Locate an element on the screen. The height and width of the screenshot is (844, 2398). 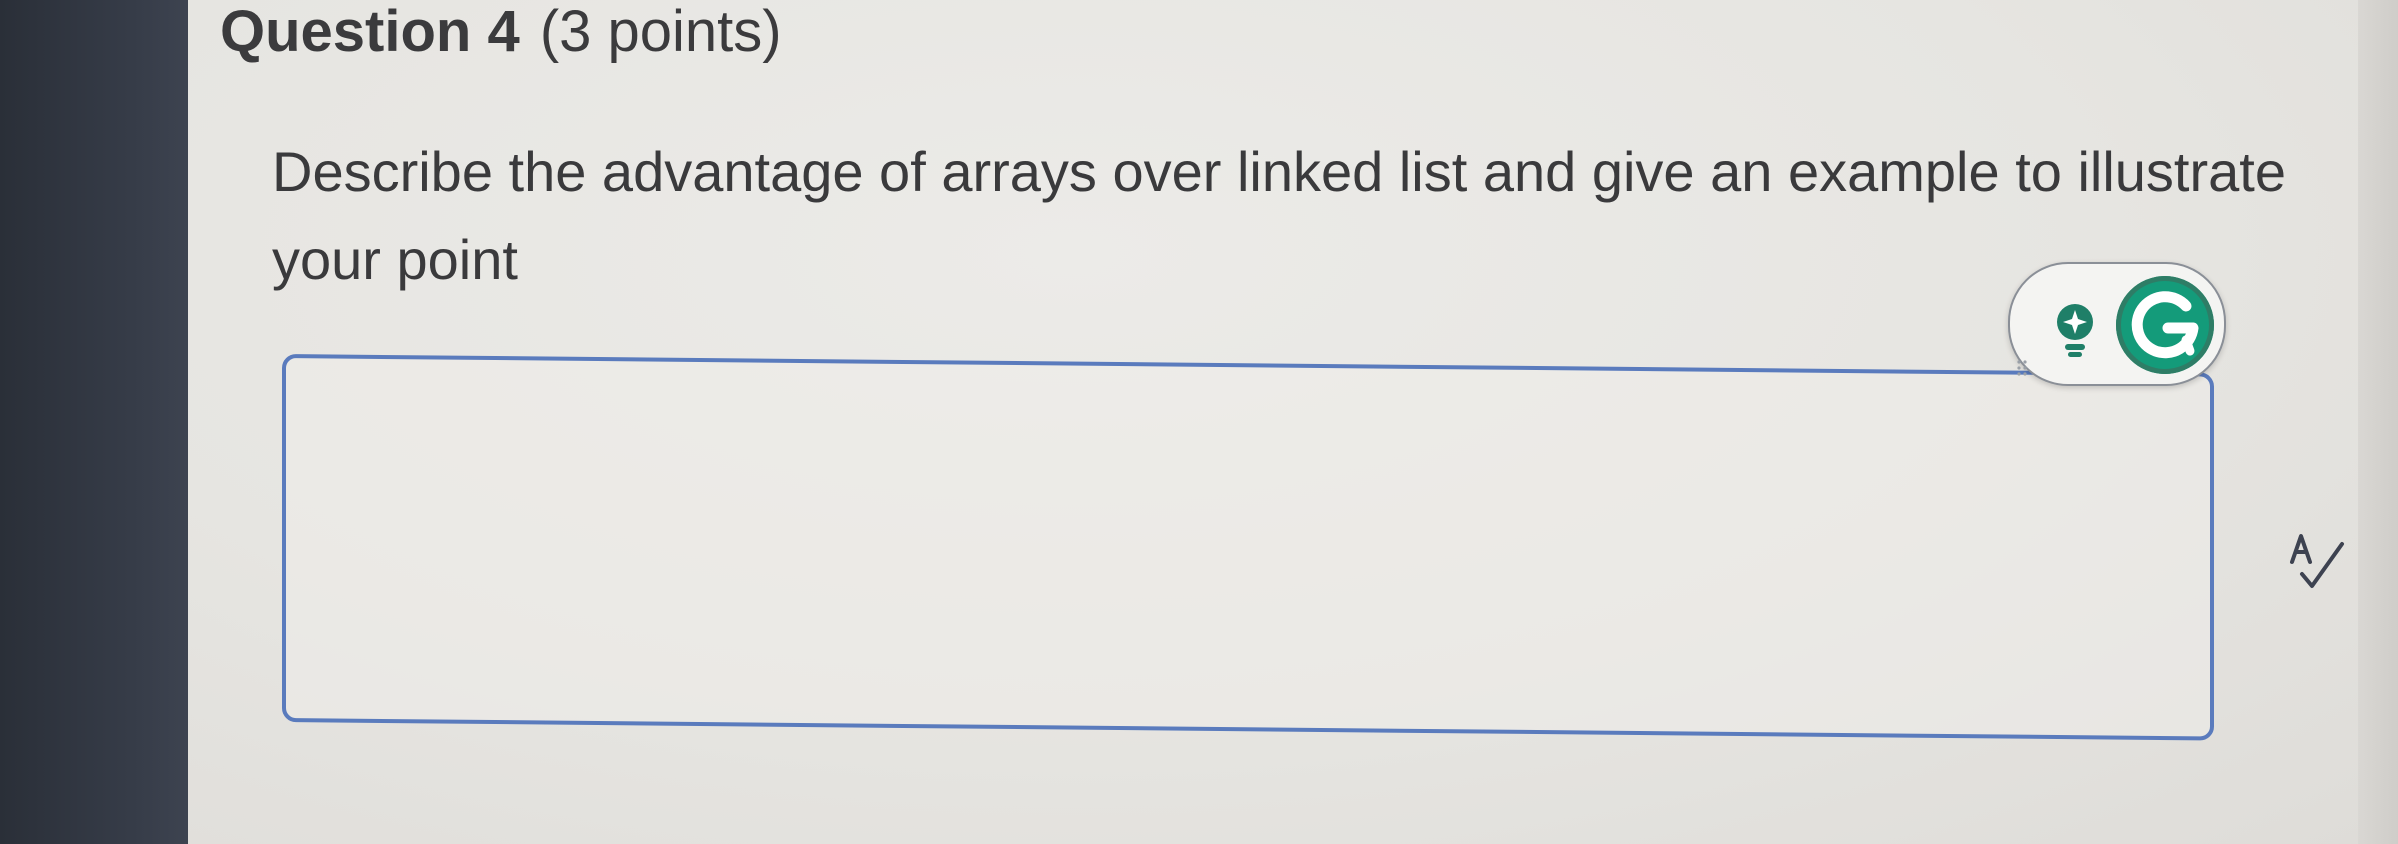
grammarly-widget is located at coordinates (2117, 324).